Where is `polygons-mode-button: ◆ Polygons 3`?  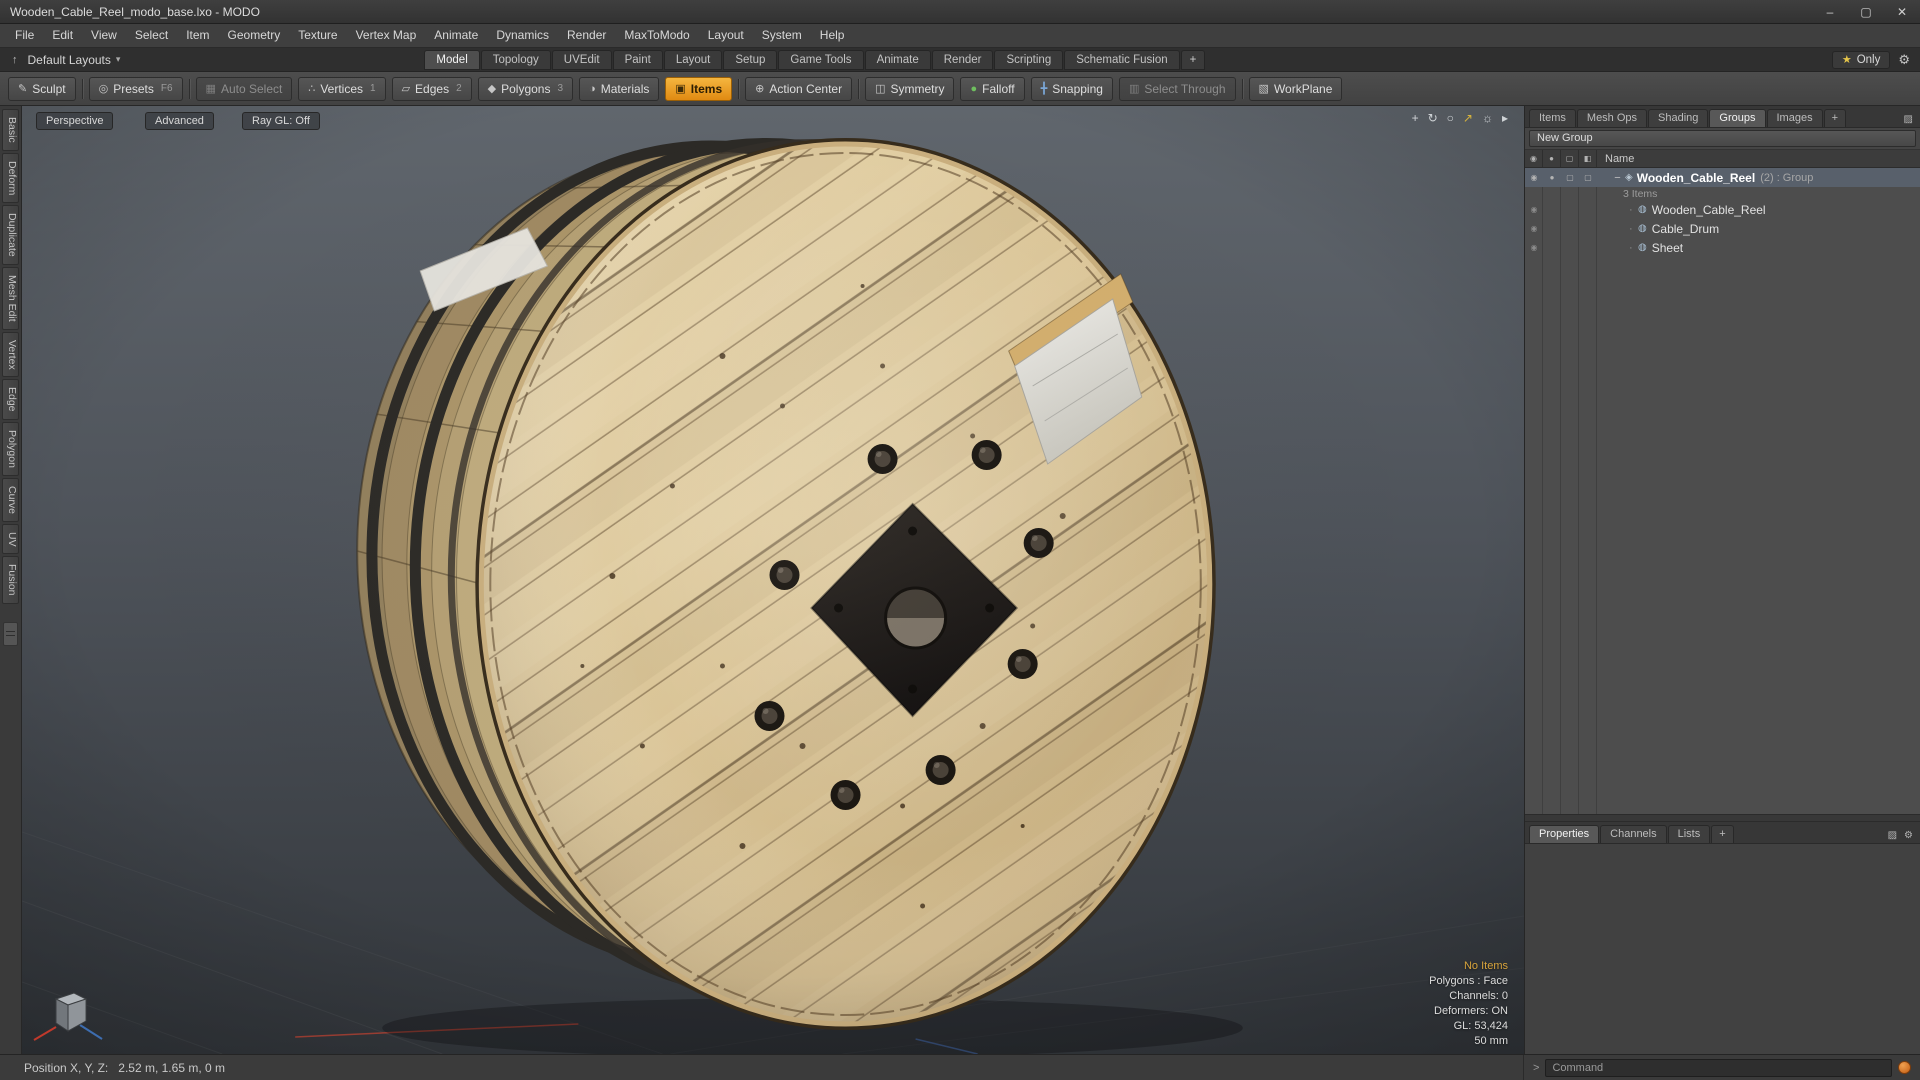
polygons-mode-button: ◆ Polygons 3 is located at coordinates (525, 88).